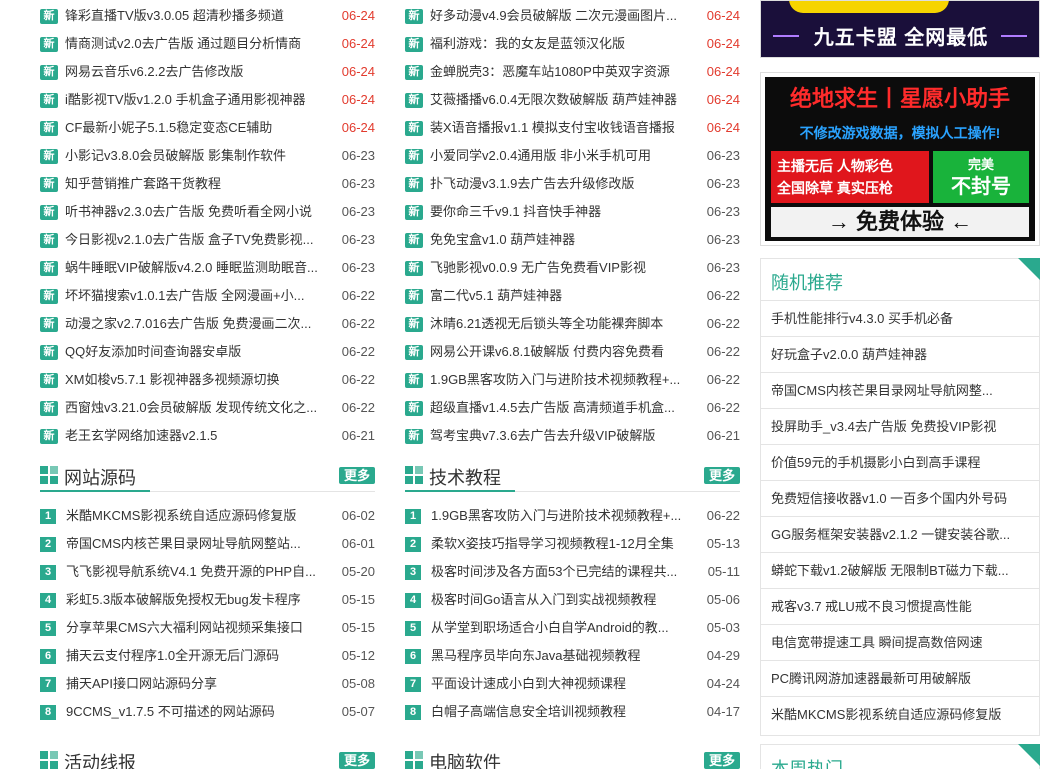  I want to click on rank-item: 1 米酷MKCMS影视系统自适应源码修复版 06-02, so click(207, 516).